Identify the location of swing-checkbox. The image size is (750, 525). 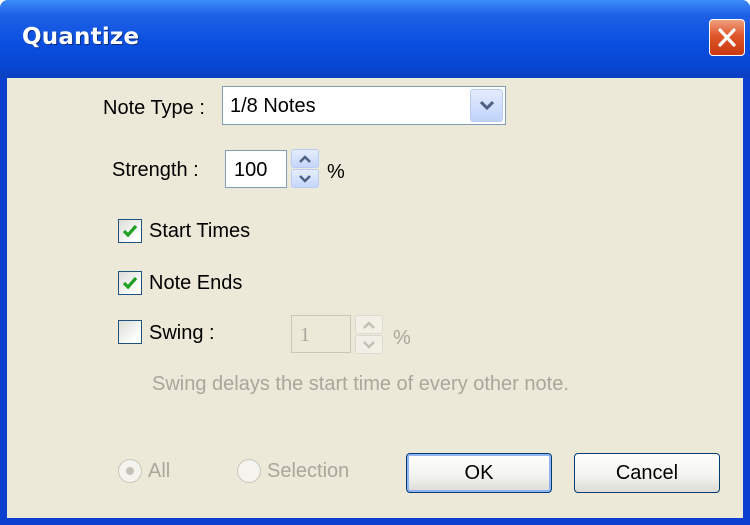
(130, 332).